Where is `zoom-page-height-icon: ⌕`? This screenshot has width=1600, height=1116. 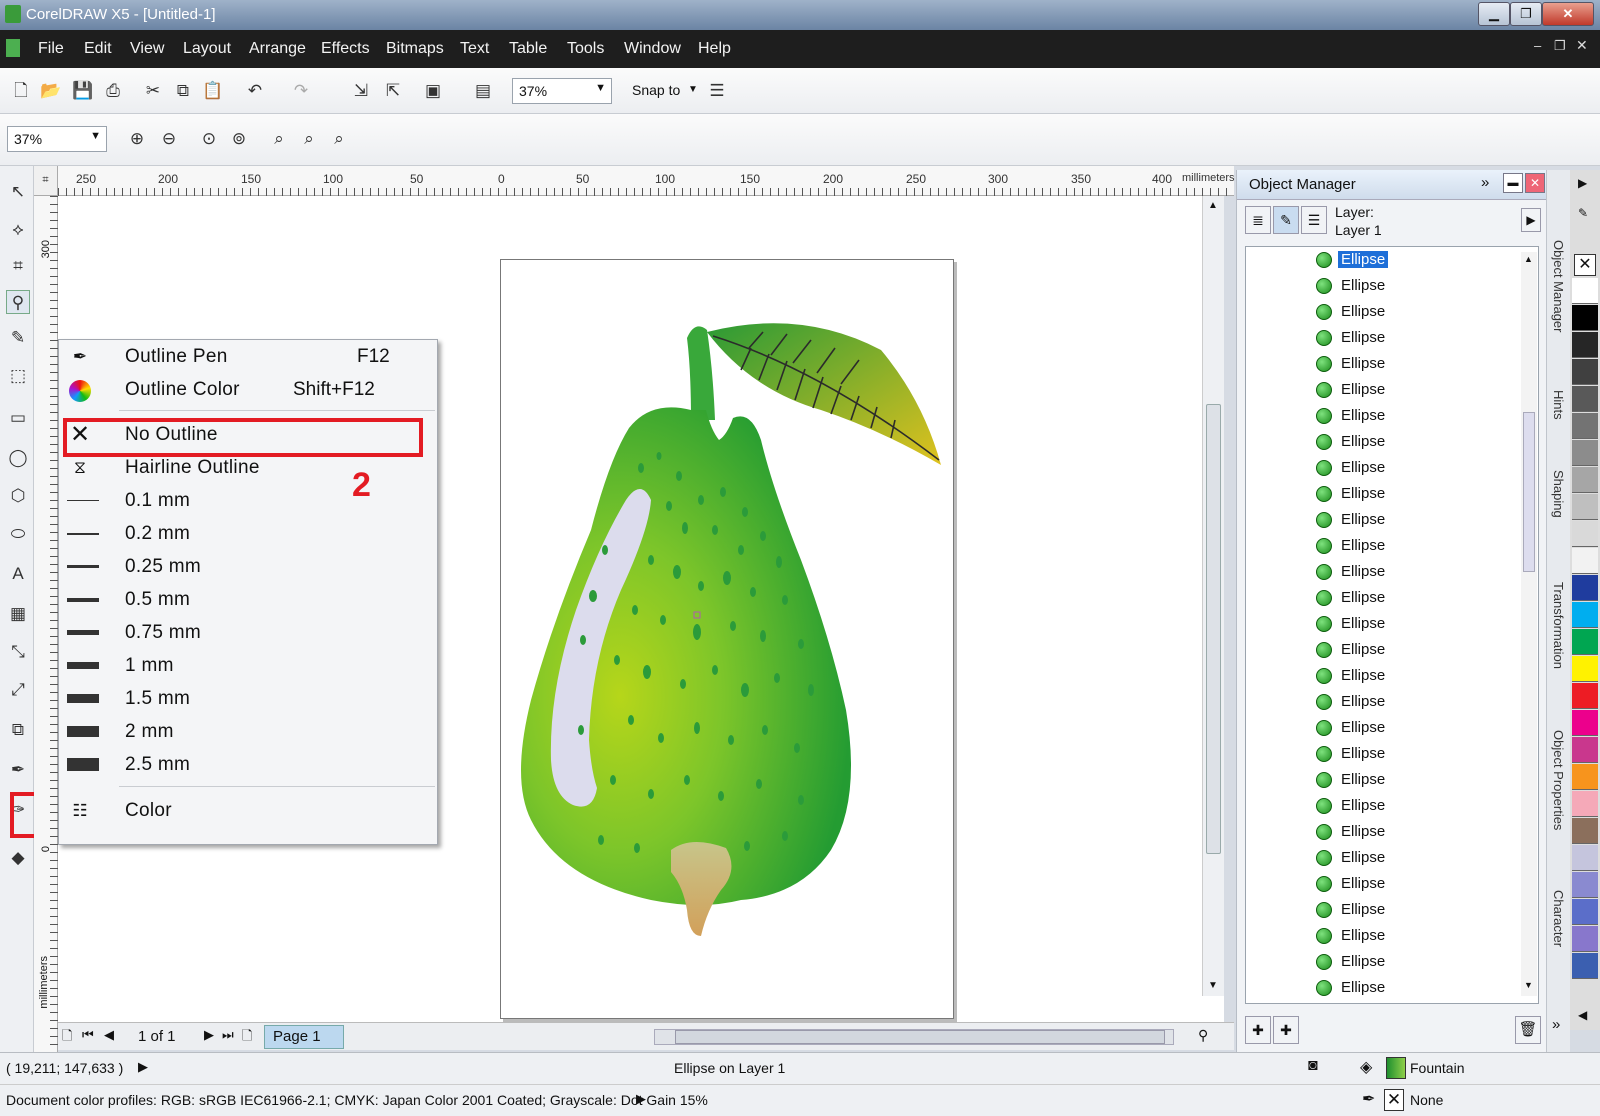 zoom-page-height-icon: ⌕ is located at coordinates (339, 139).